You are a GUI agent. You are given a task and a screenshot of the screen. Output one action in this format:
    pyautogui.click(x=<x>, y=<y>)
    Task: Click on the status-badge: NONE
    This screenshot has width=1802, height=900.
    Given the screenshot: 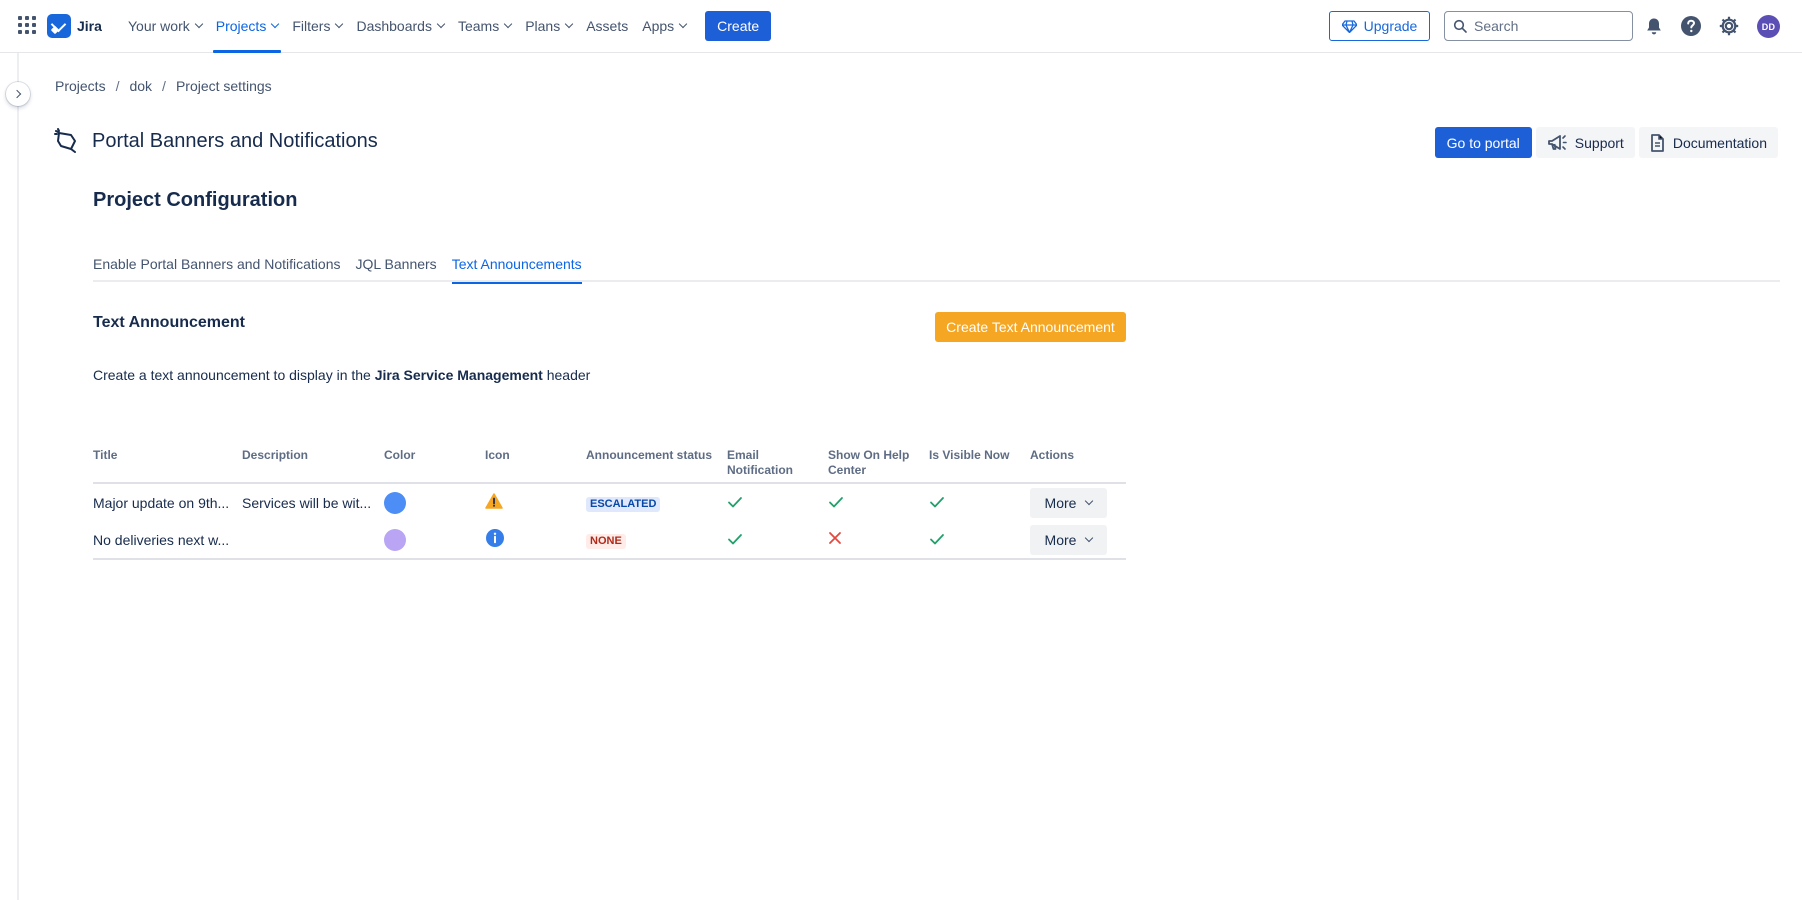 What is the action you would take?
    pyautogui.click(x=606, y=541)
    